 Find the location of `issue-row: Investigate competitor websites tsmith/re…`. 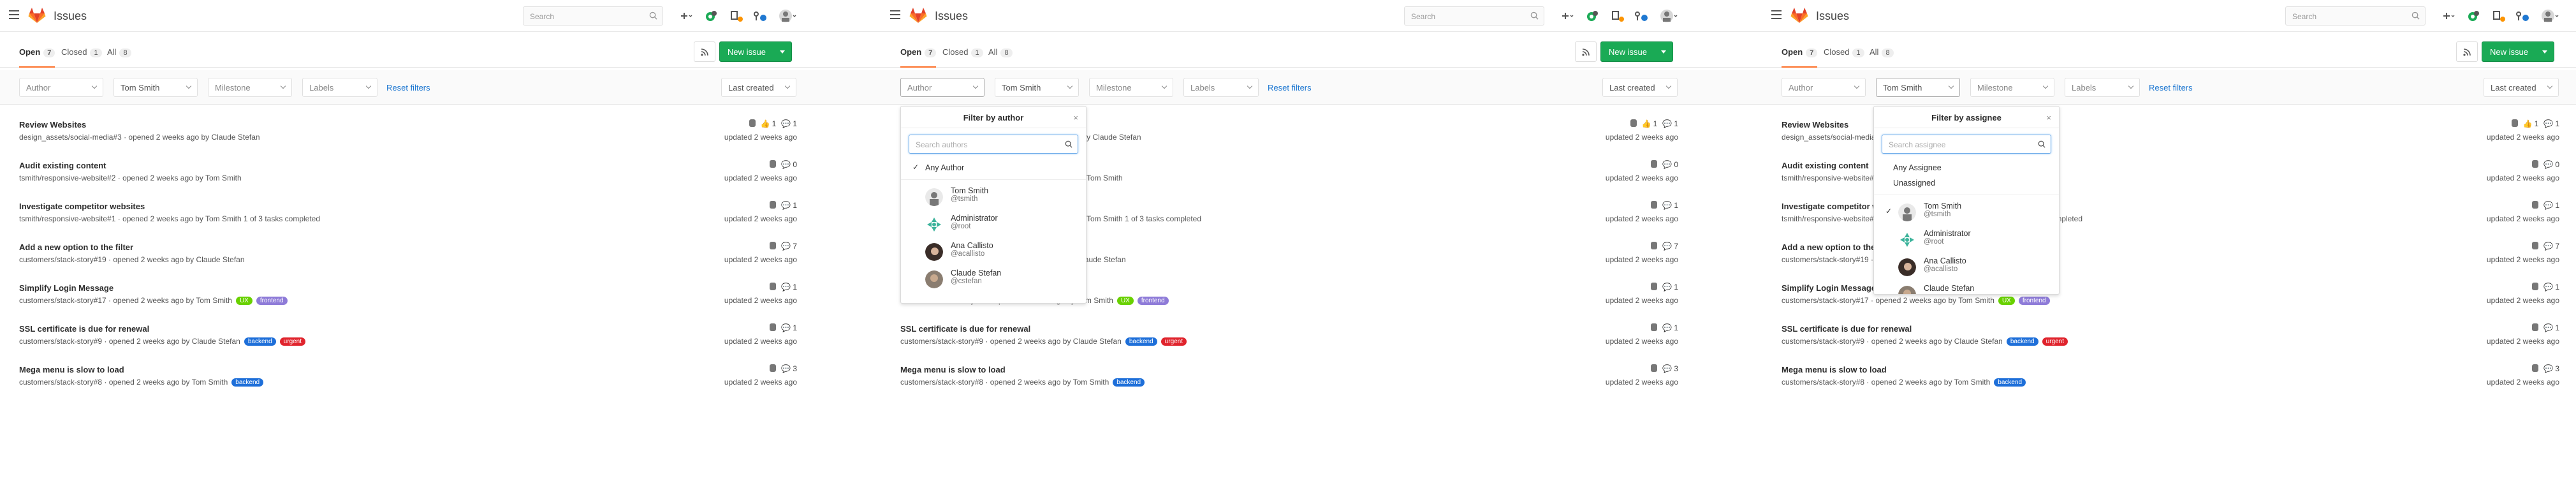

issue-row: Investigate competitor websites tsmith/re… is located at coordinates (408, 216).